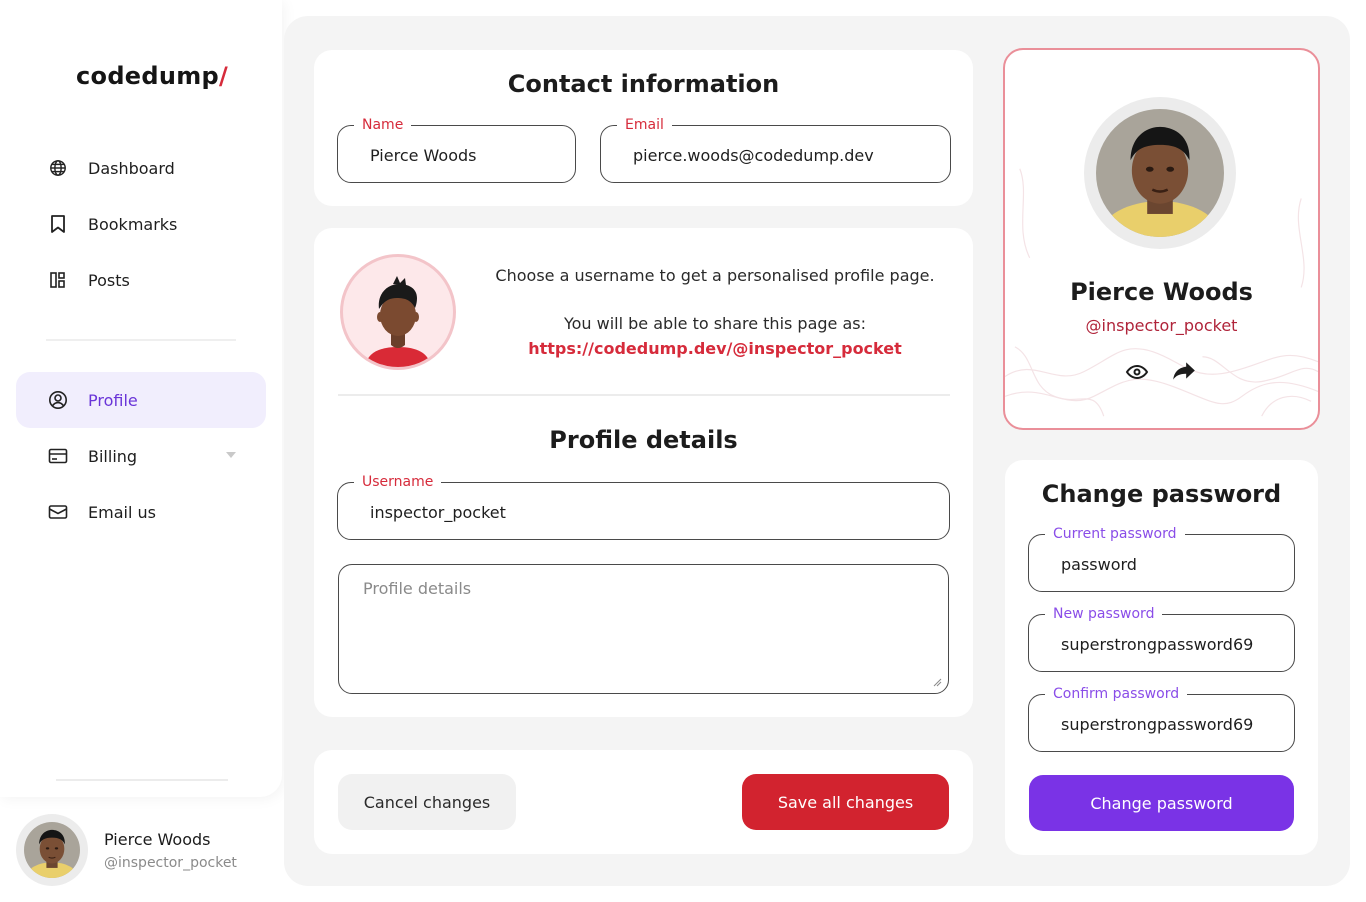 Image resolution: width=1366 pixels, height=902 pixels. I want to click on name-label: Name, so click(383, 125).